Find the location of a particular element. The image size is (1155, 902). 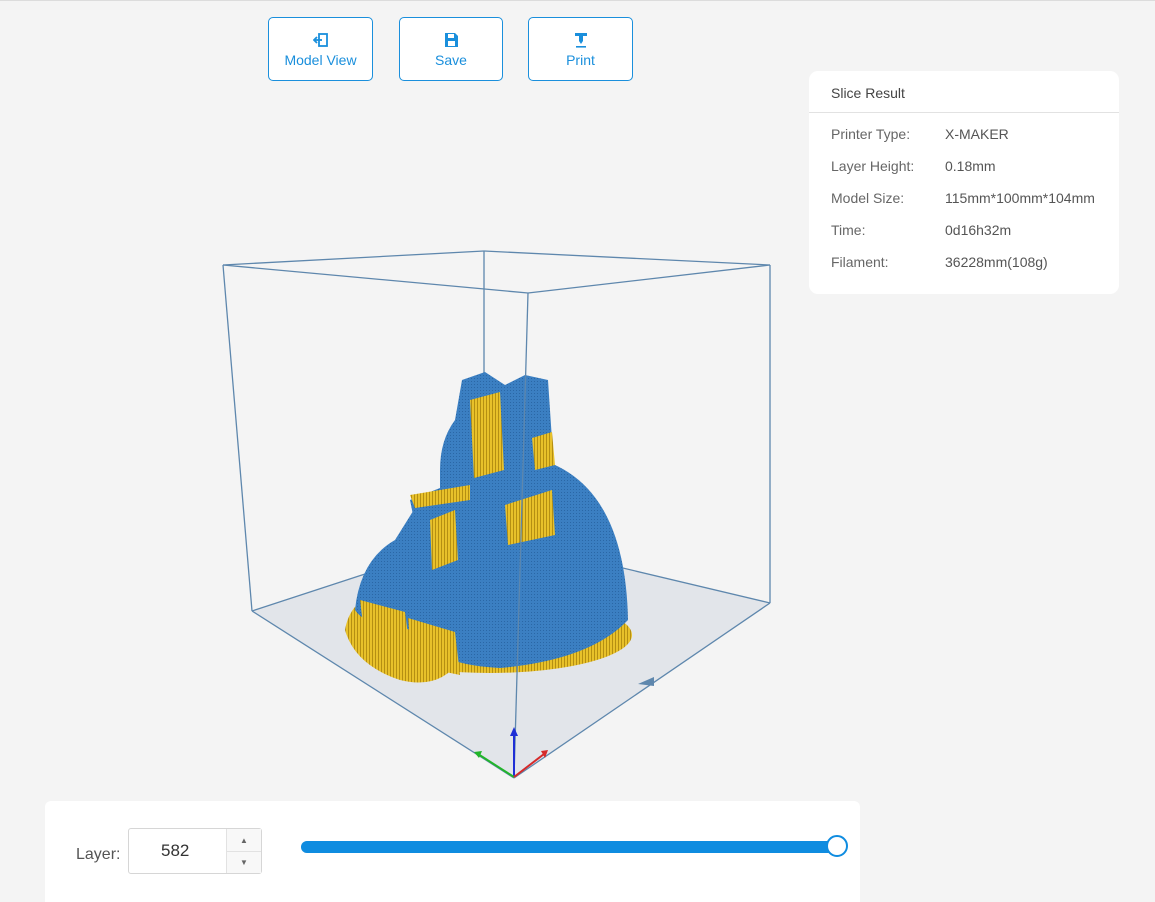

row-key: Model Size: is located at coordinates (868, 198).